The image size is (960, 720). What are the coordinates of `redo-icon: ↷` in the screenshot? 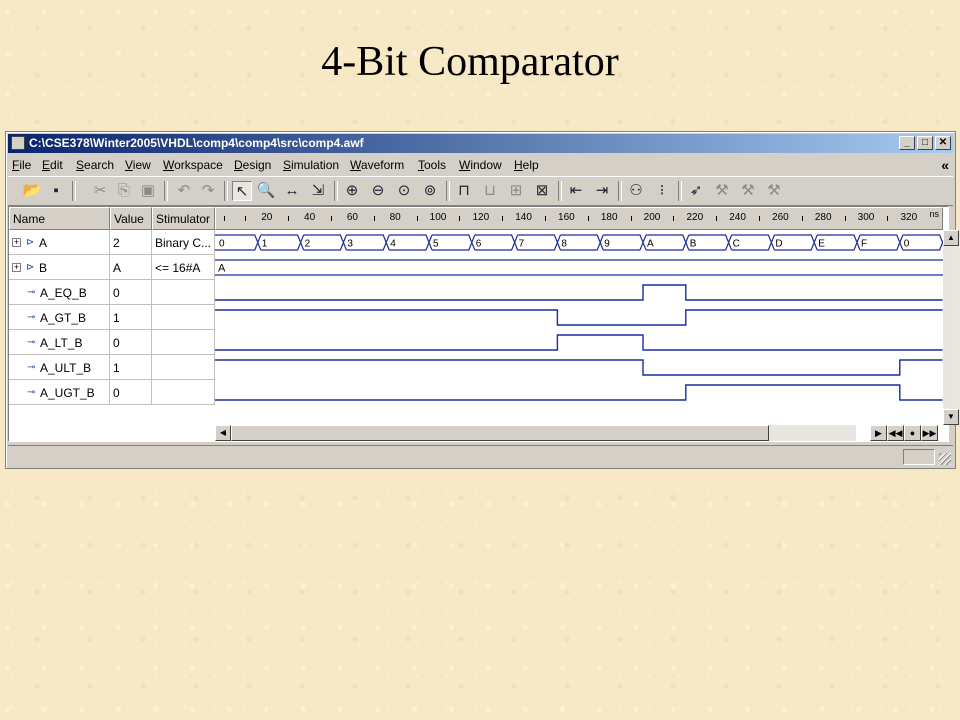 It's located at (208, 191).